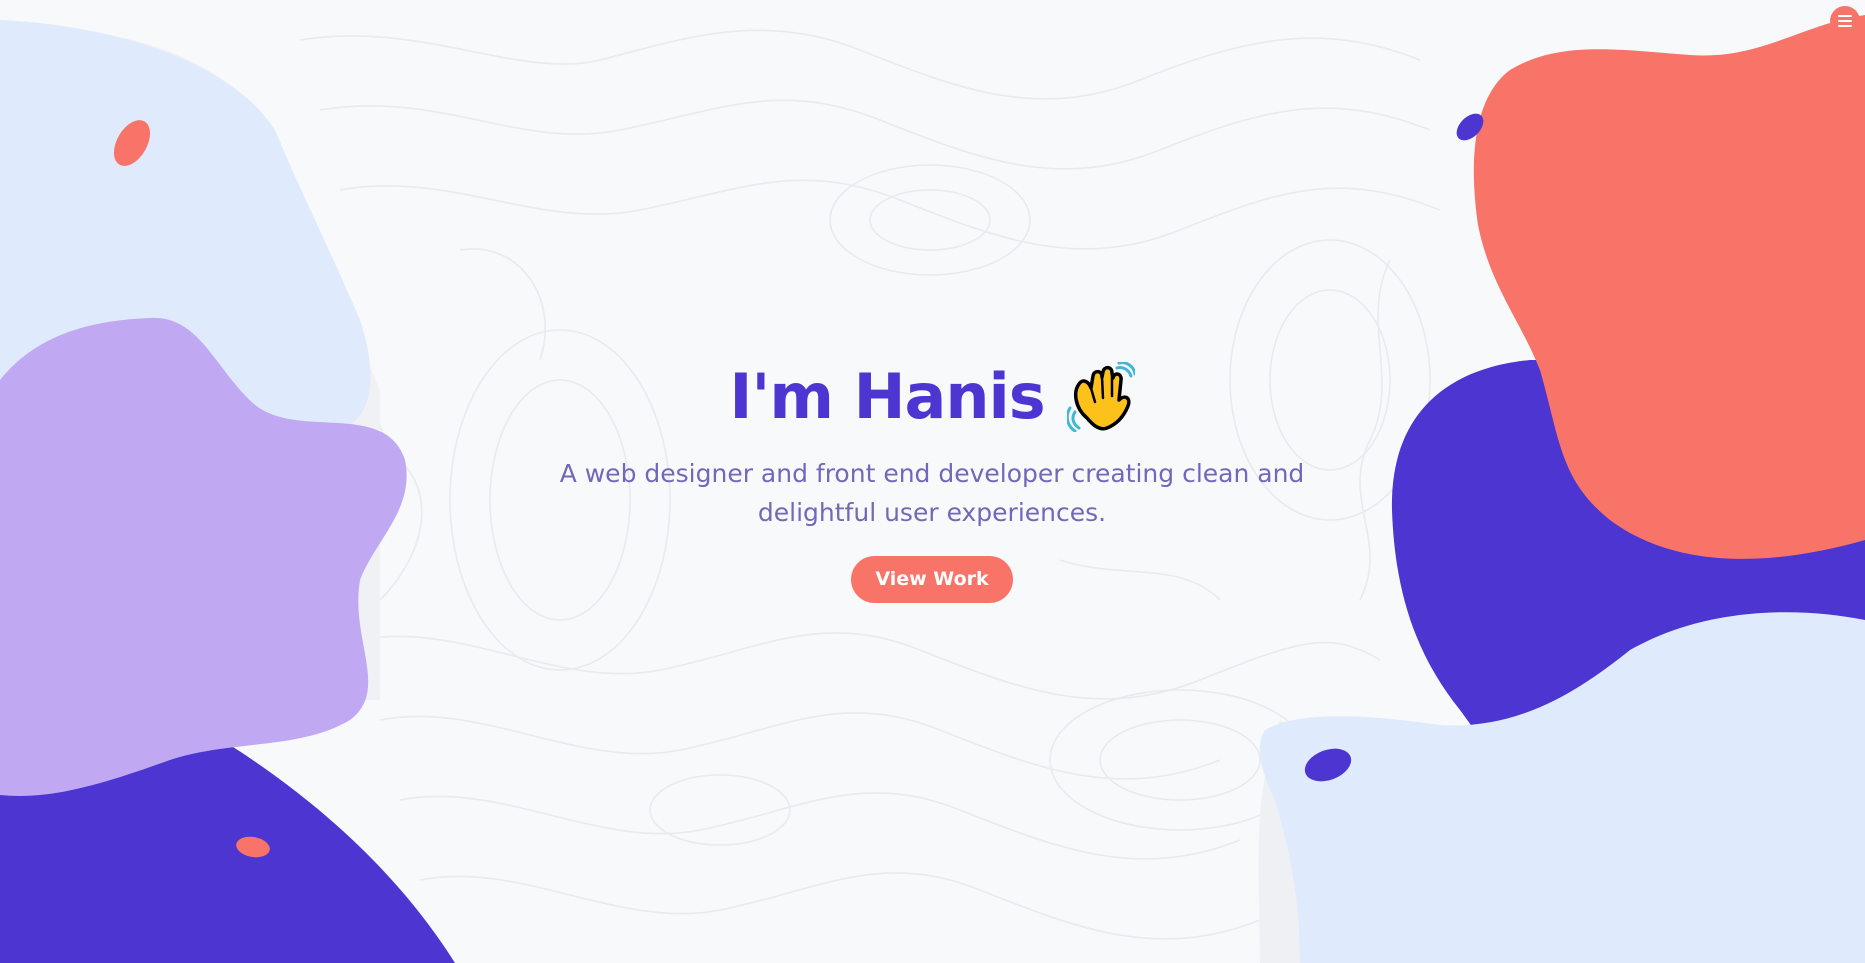 This screenshot has height=963, width=1865. I want to click on menu-button, so click(1845, 21).